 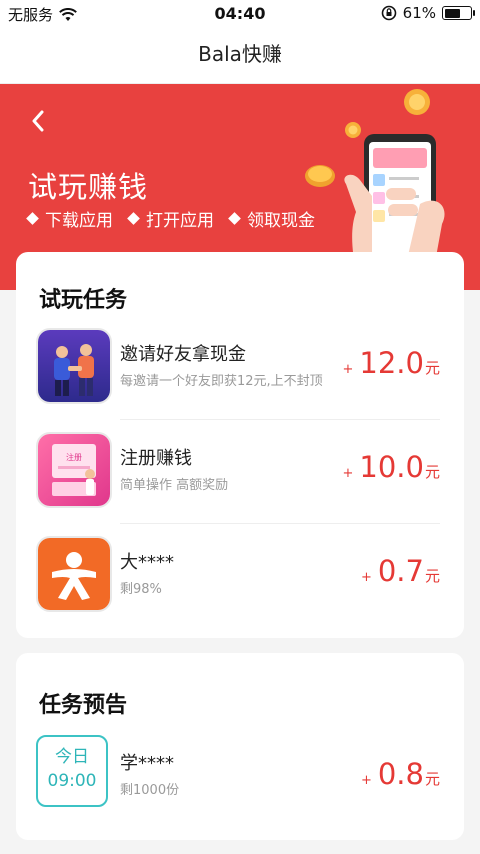 What do you see at coordinates (174, 485) in the screenshot?
I see `task-desc: 简单操作 高额奖励` at bounding box center [174, 485].